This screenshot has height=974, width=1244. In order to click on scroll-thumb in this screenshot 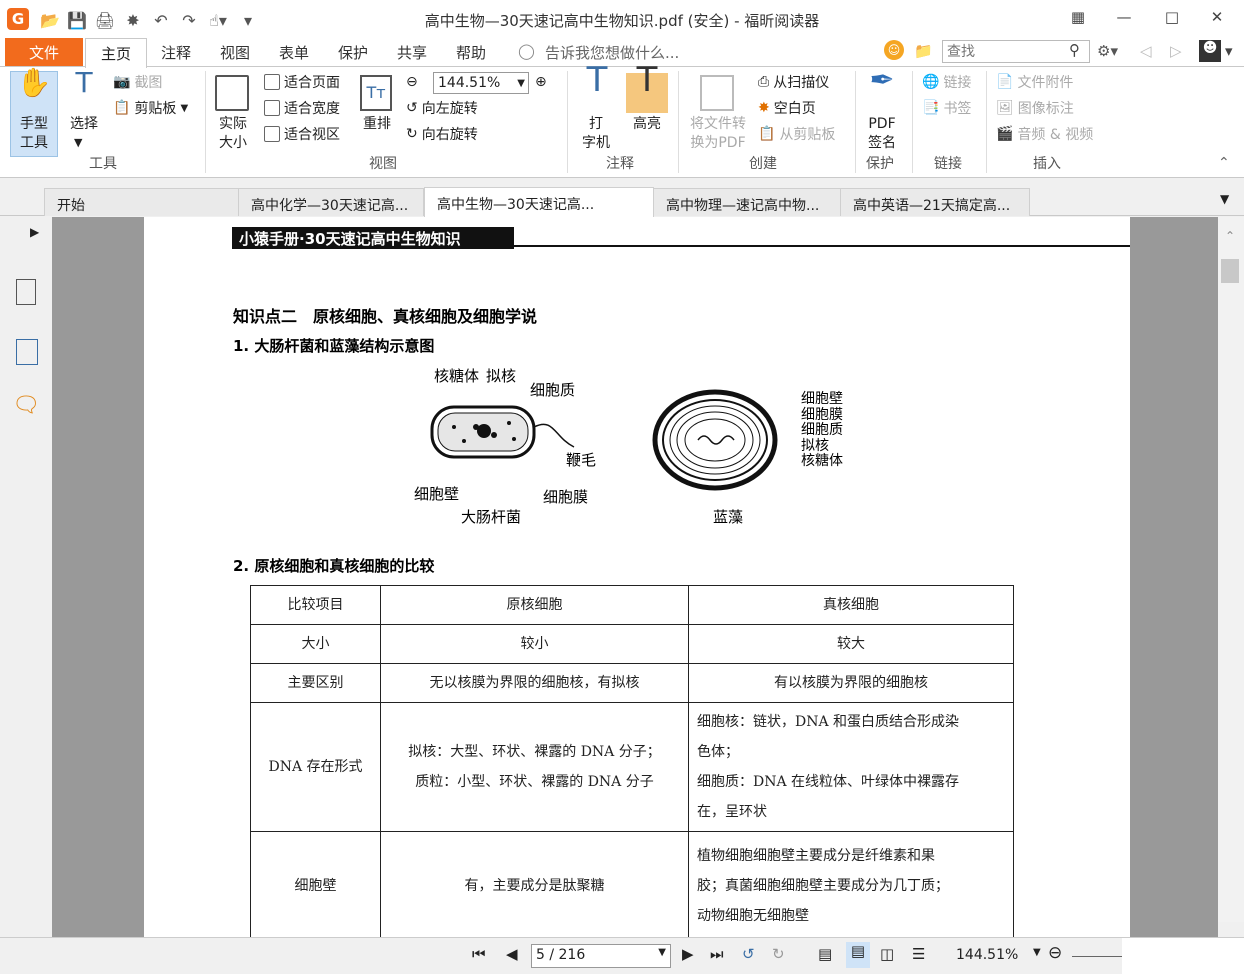, I will do `click(1230, 271)`.